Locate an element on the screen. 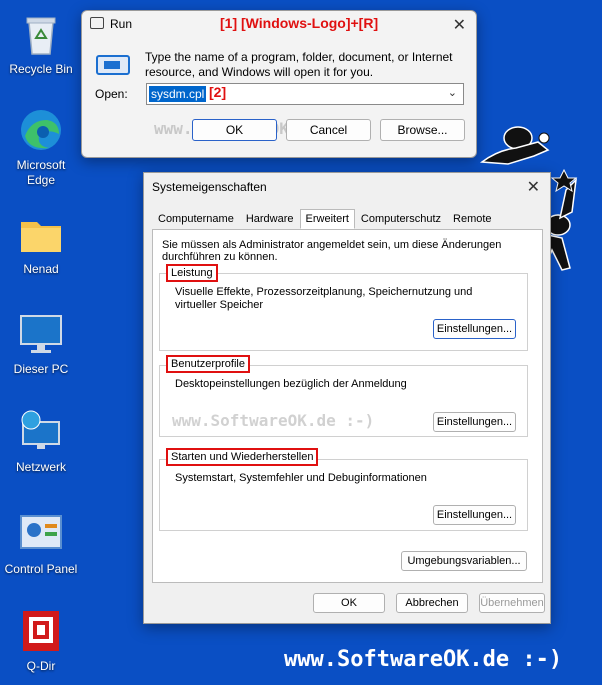  annotation-step-1: [1] [Windows-Logo]+[R] is located at coordinates (299, 23).